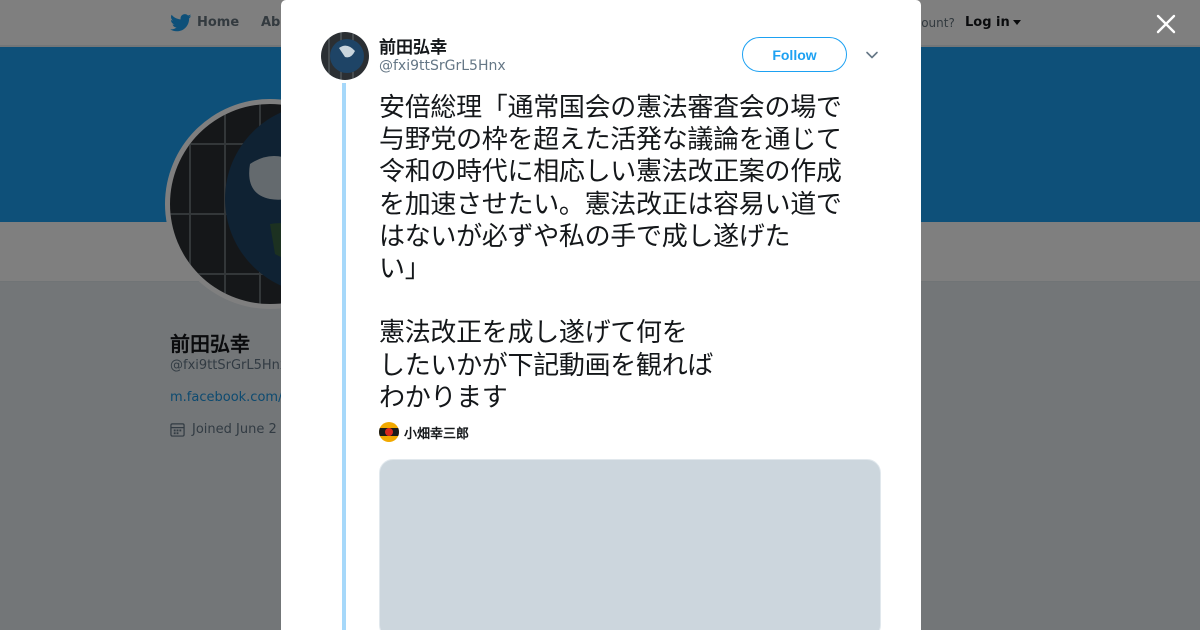  I want to click on tweet-line: 令和の時代に相応しい憲法改正案の作成, so click(610, 172).